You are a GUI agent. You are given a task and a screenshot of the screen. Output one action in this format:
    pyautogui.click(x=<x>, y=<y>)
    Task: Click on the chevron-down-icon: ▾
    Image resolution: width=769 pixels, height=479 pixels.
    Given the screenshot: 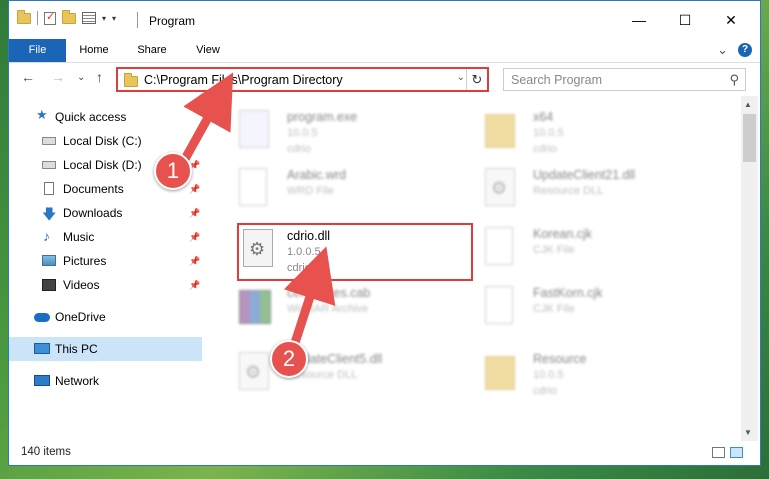 What is the action you would take?
    pyautogui.click(x=104, y=18)
    